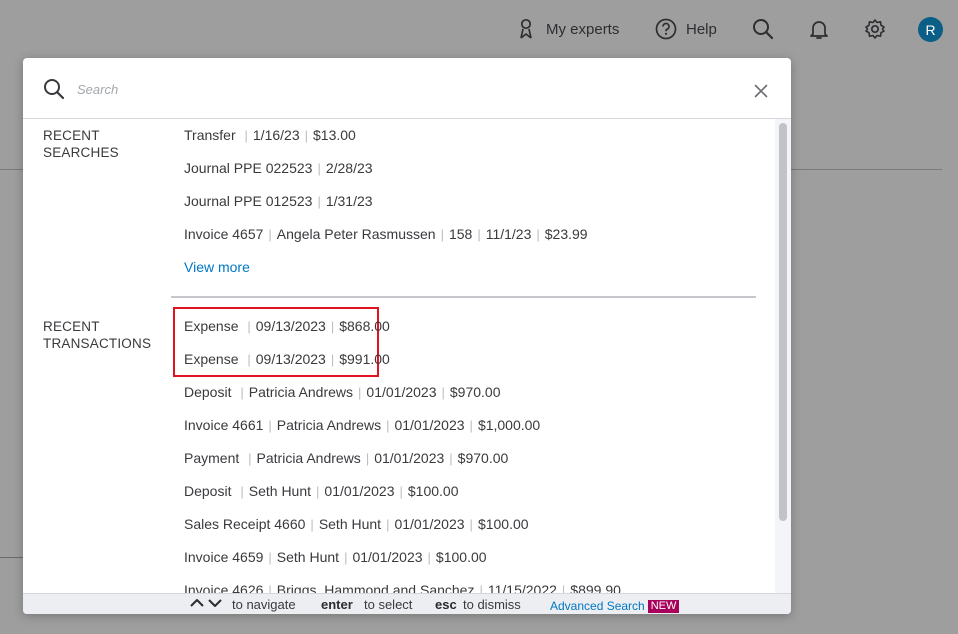 The width and height of the screenshot is (958, 634). What do you see at coordinates (446, 604) in the screenshot?
I see `esc-key: esc` at bounding box center [446, 604].